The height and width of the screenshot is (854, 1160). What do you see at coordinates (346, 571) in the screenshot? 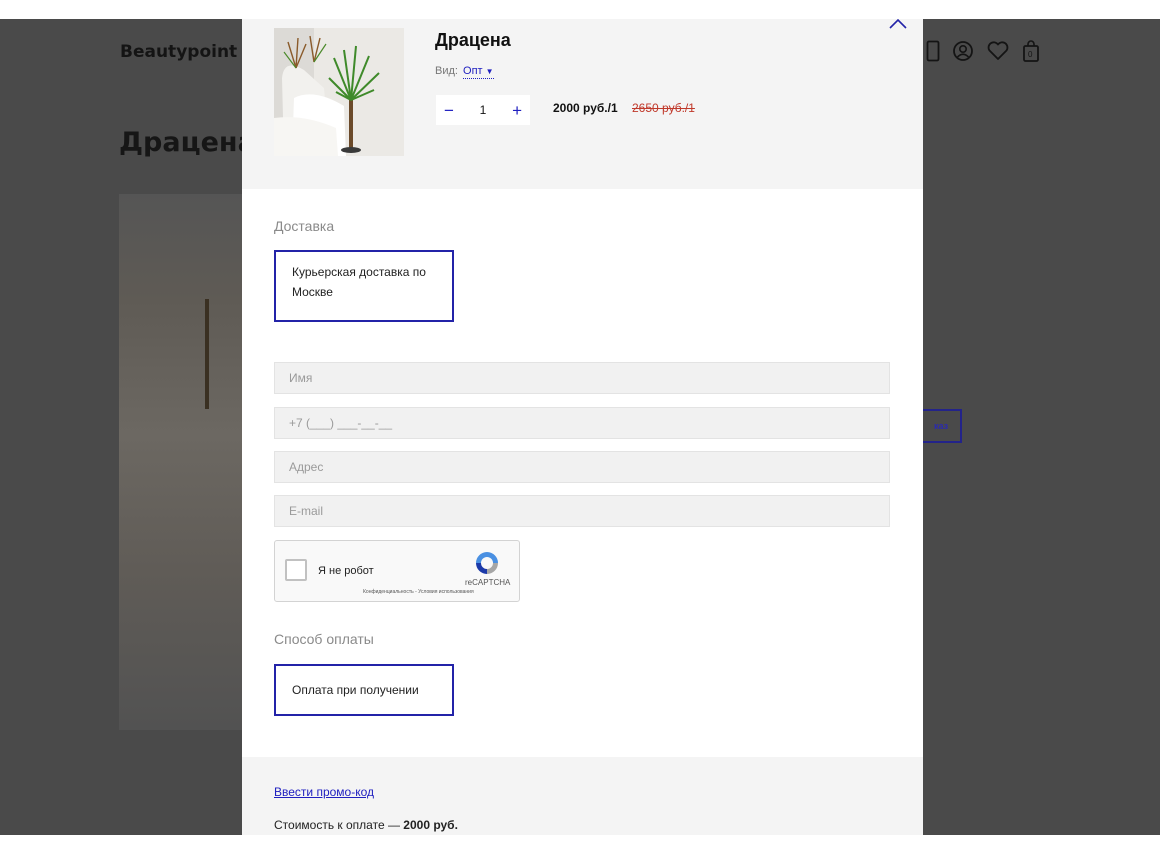
I see `recaptcha-label: Я не робот` at bounding box center [346, 571].